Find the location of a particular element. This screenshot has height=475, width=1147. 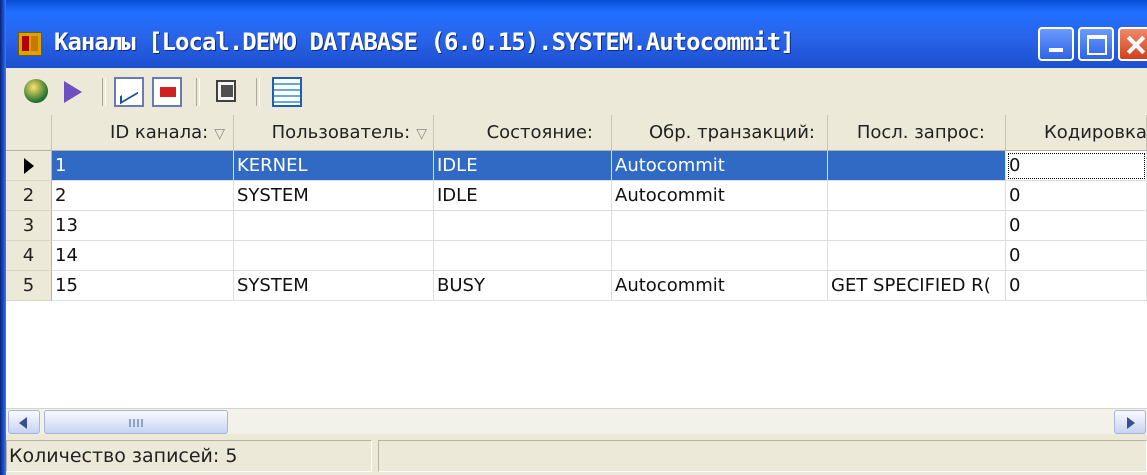

column-header-last-query: Посл. запрос: is located at coordinates (917, 133).